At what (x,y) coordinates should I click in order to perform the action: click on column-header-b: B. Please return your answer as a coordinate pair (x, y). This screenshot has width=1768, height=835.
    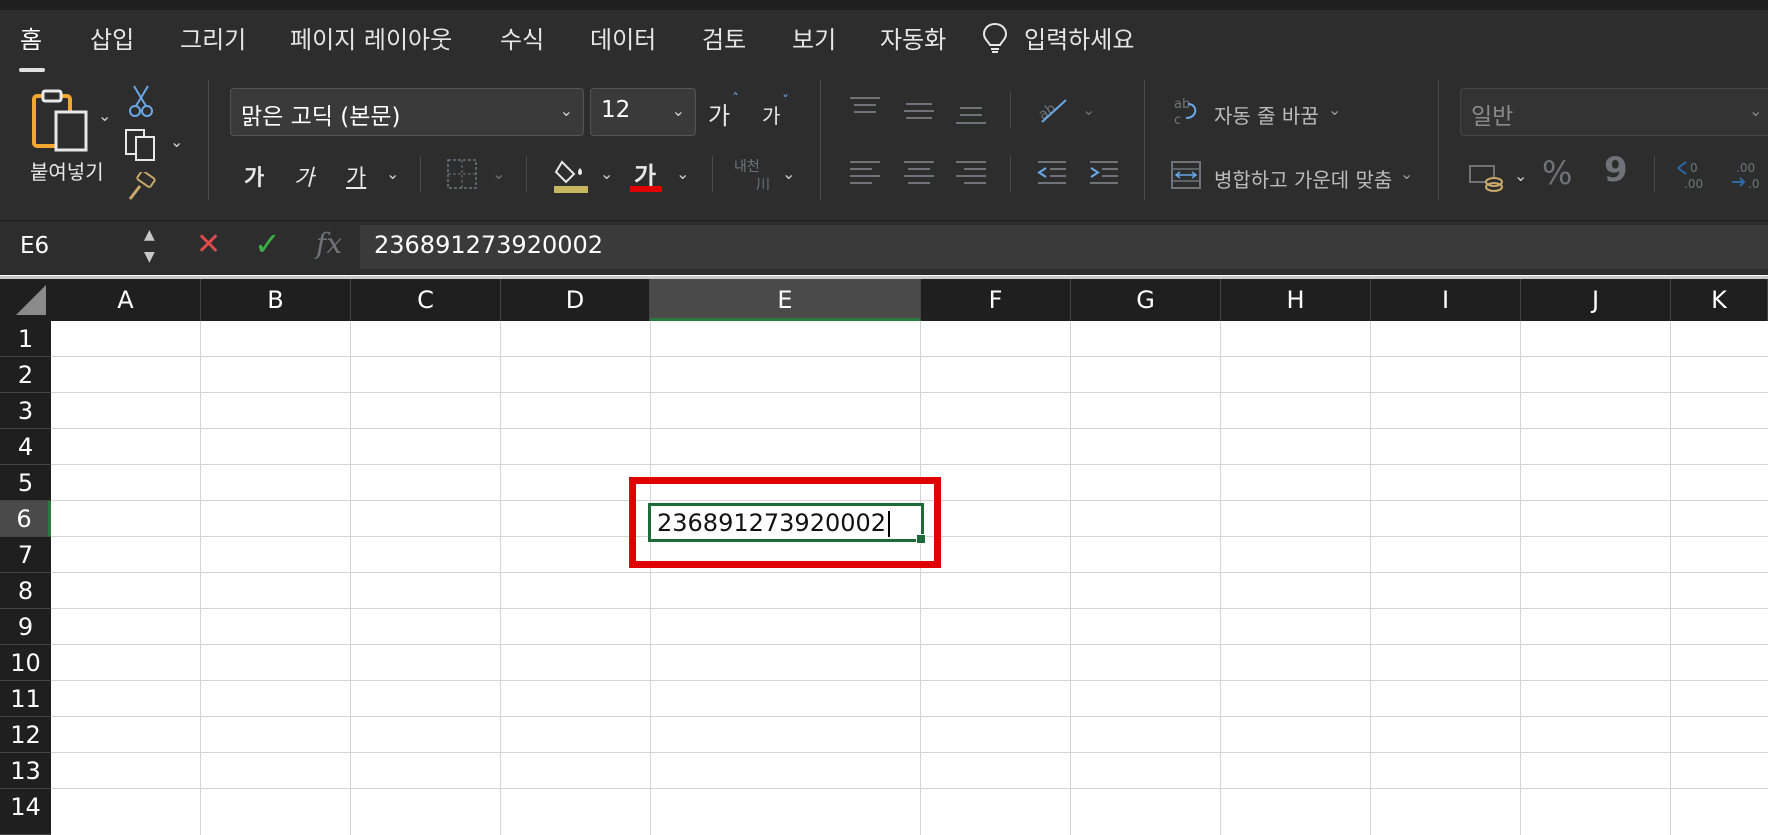
    Looking at the image, I should click on (276, 300).